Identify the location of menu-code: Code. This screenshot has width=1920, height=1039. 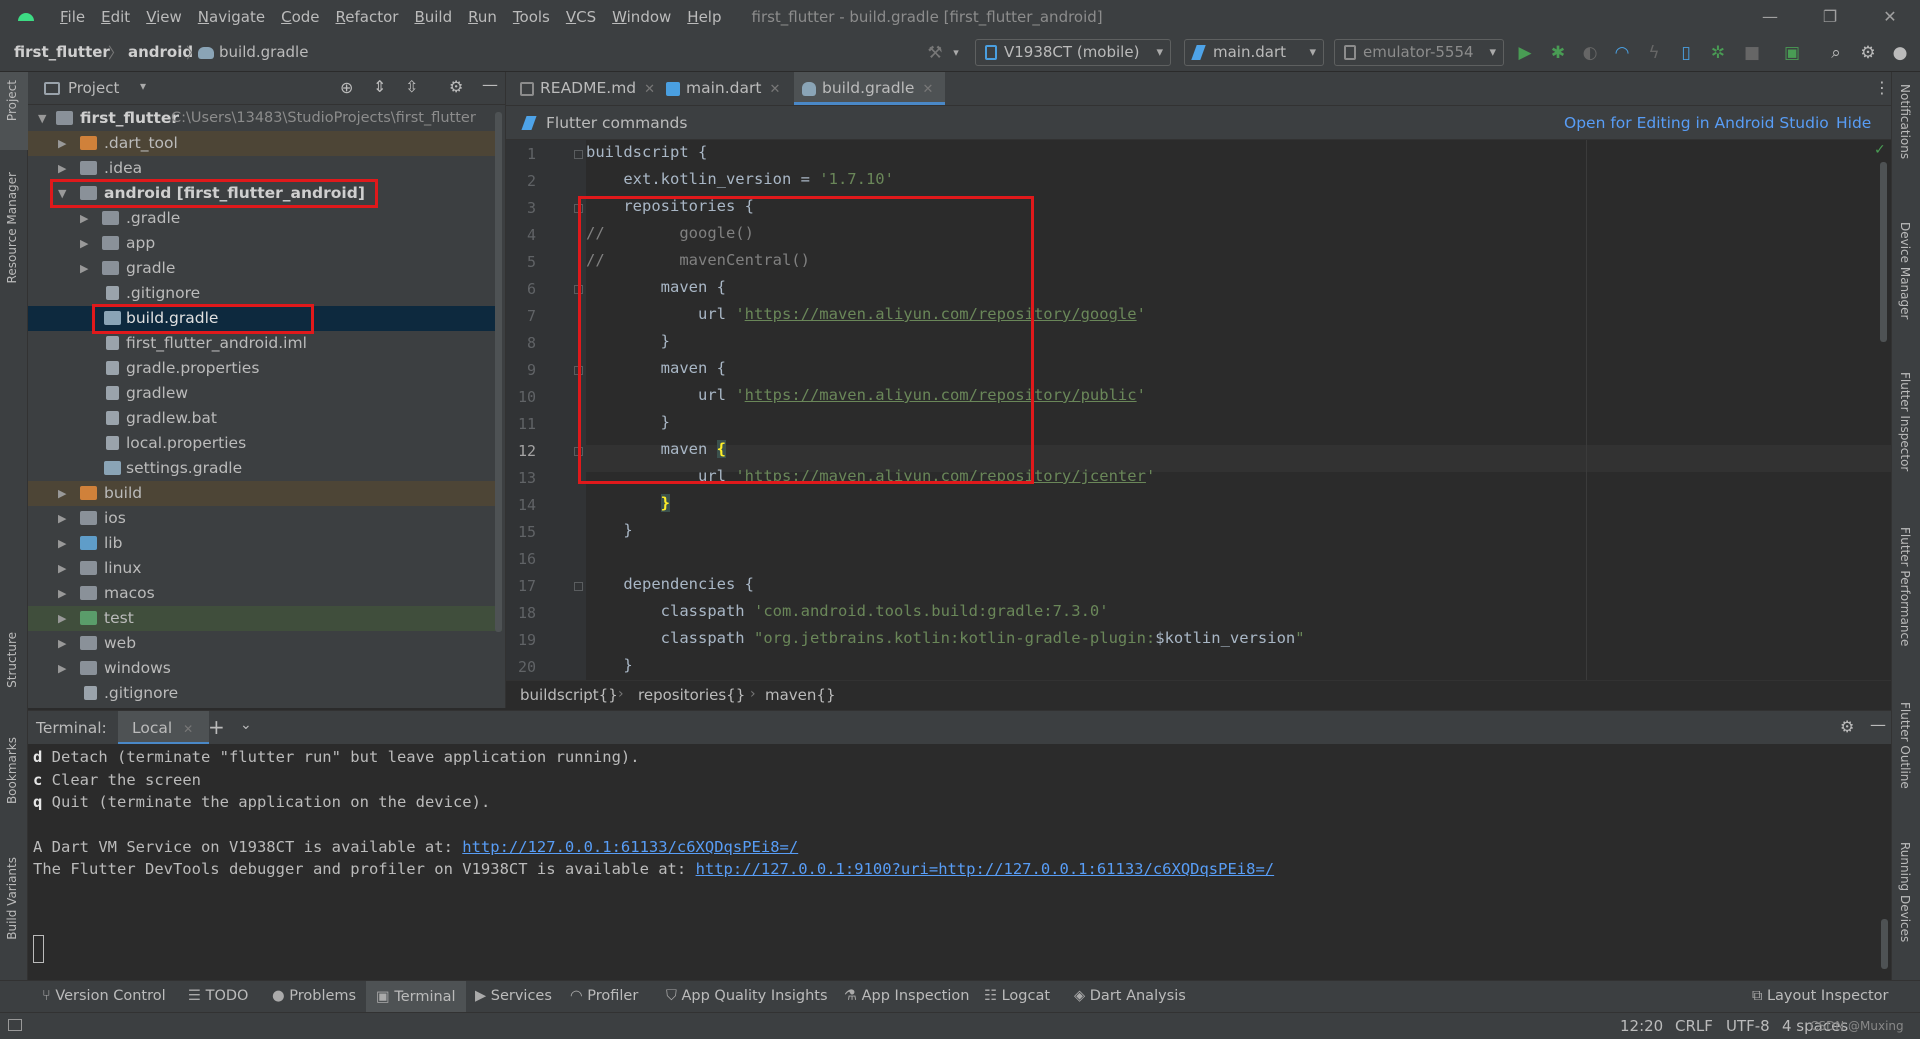
(300, 17).